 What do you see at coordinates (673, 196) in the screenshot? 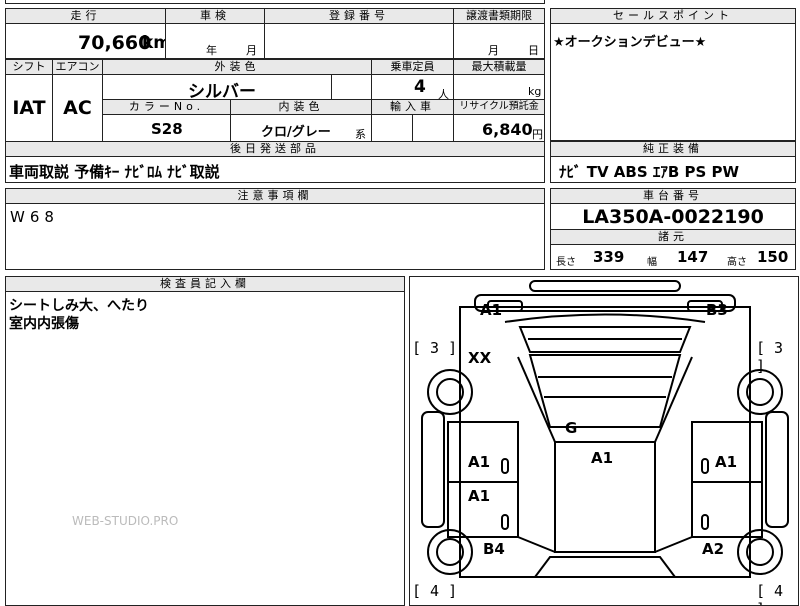
I see `chassis-header: 車台番号` at bounding box center [673, 196].